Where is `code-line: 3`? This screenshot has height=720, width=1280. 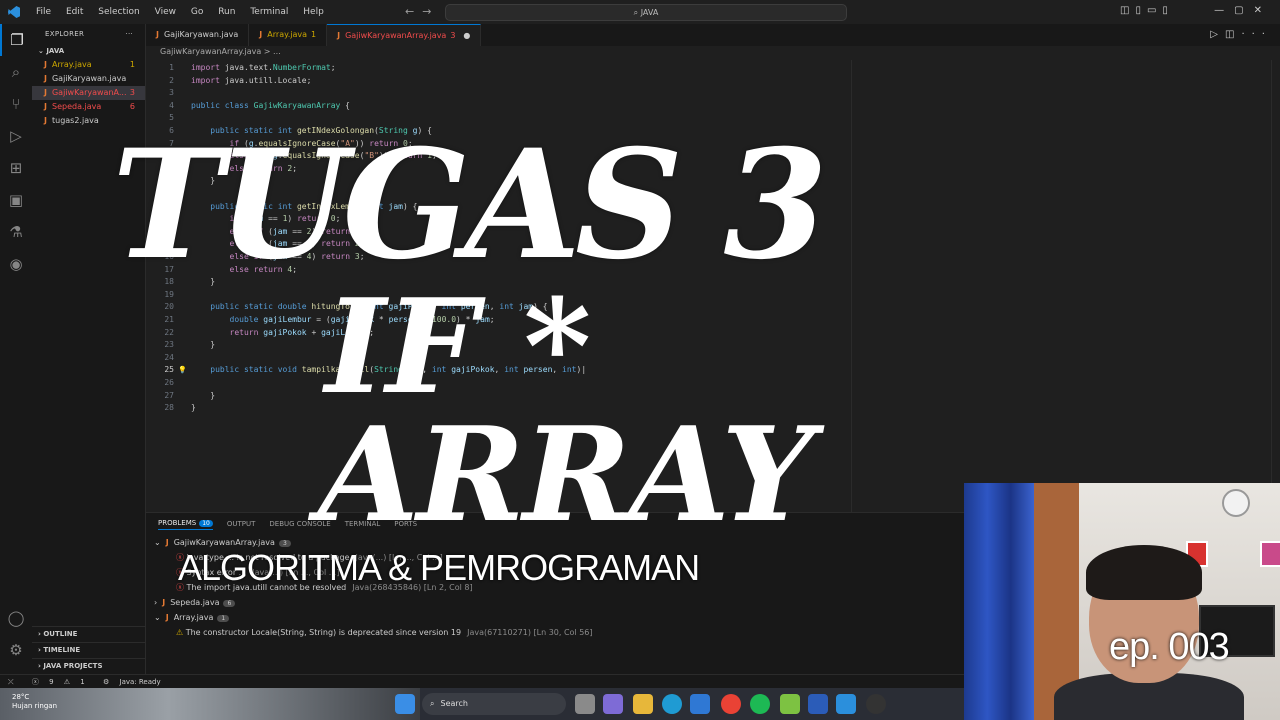
code-line: 3 is located at coordinates (168, 93).